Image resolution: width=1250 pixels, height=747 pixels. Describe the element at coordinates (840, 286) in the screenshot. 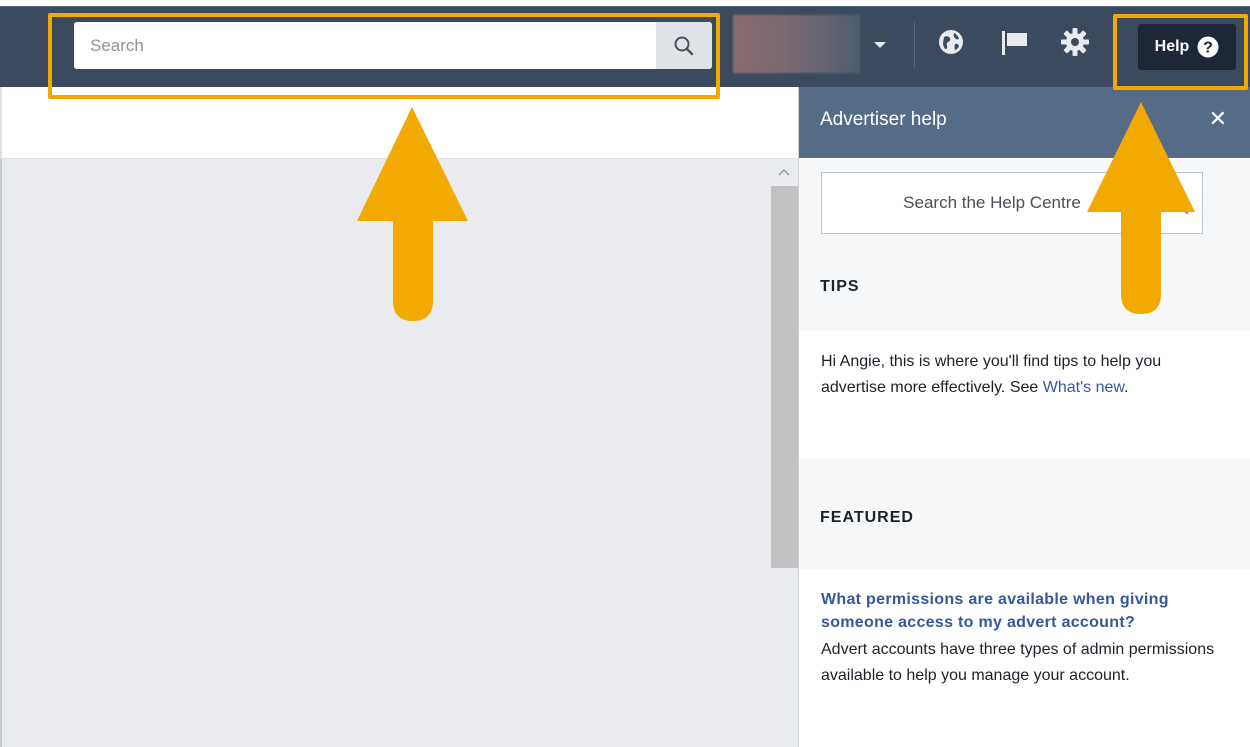

I see `tips-heading: TIPS` at that location.